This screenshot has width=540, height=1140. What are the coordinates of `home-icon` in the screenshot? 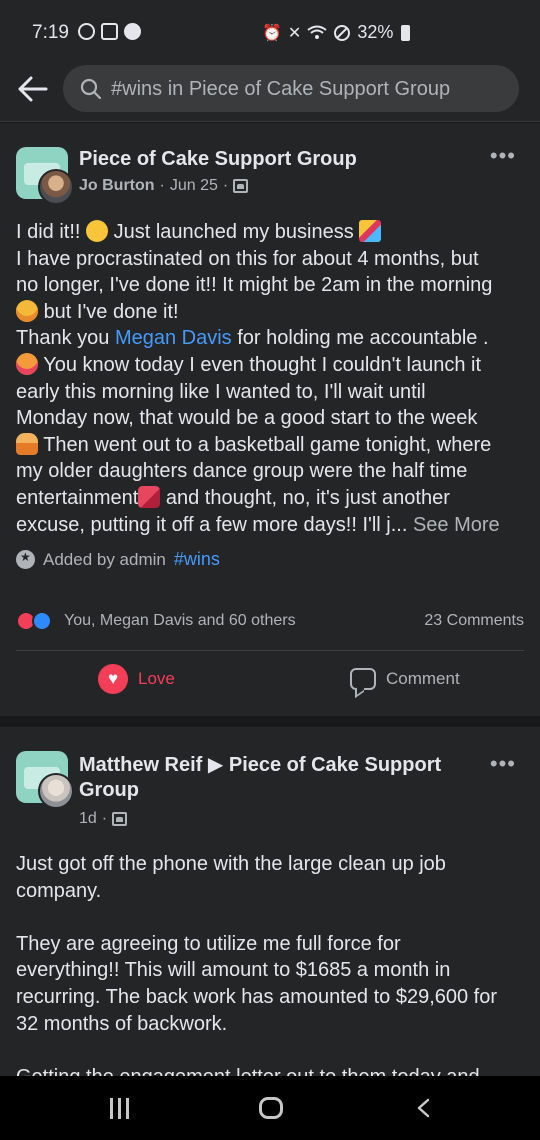 It's located at (271, 1108).